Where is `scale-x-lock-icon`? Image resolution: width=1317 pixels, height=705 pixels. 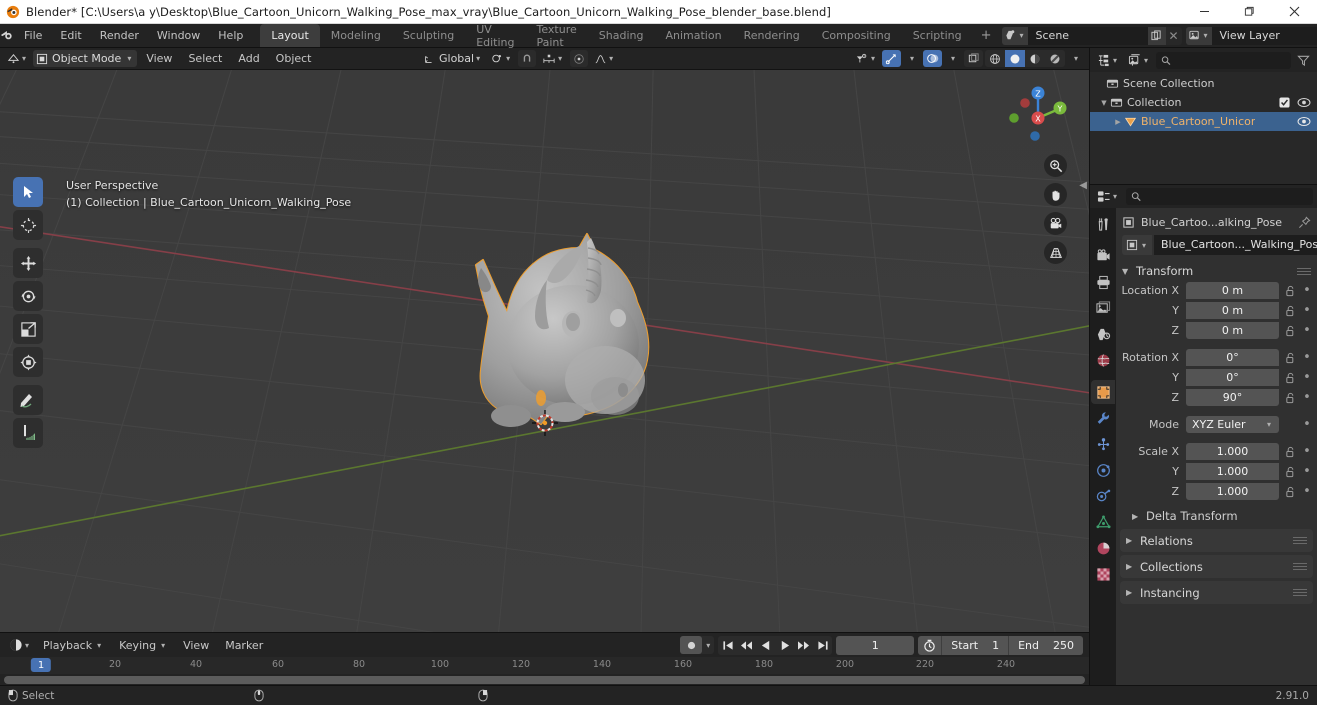 scale-x-lock-icon is located at coordinates (1290, 452).